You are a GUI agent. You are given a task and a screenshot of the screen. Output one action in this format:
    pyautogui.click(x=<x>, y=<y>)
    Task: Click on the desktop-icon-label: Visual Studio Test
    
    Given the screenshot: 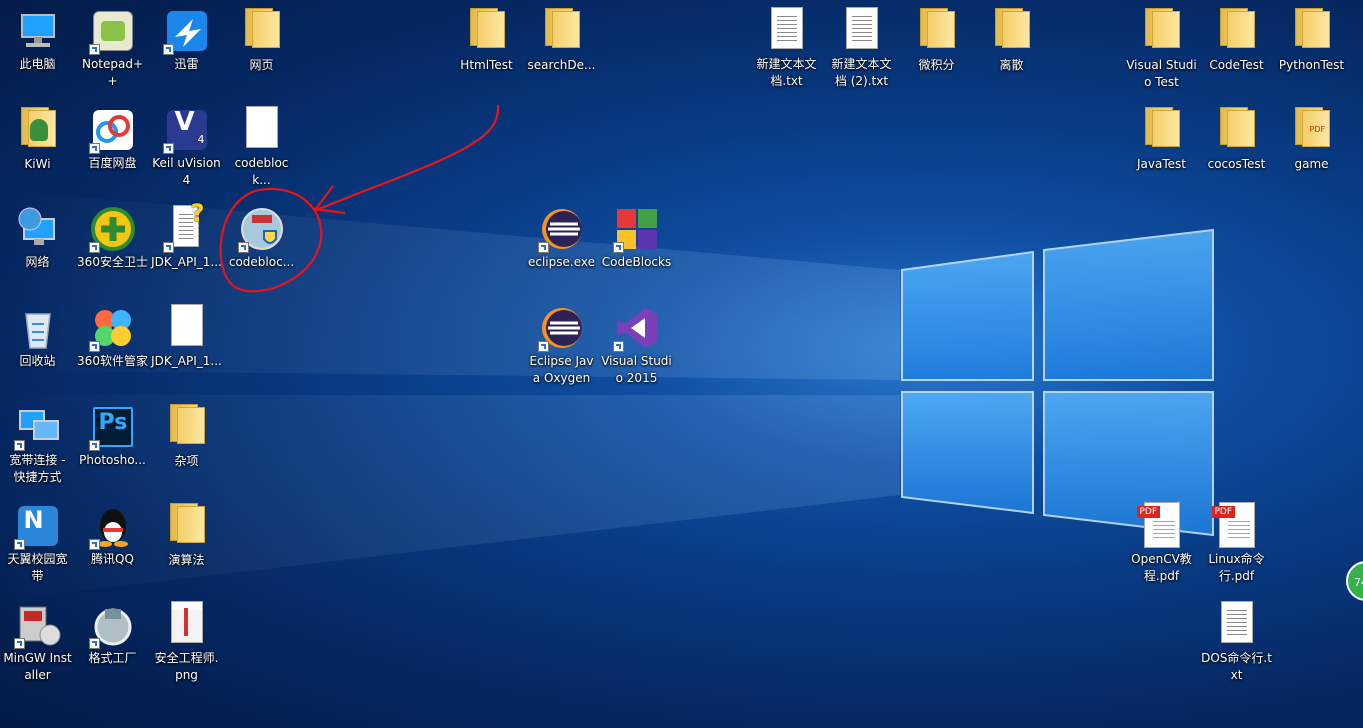 What is the action you would take?
    pyautogui.click(x=1161, y=73)
    